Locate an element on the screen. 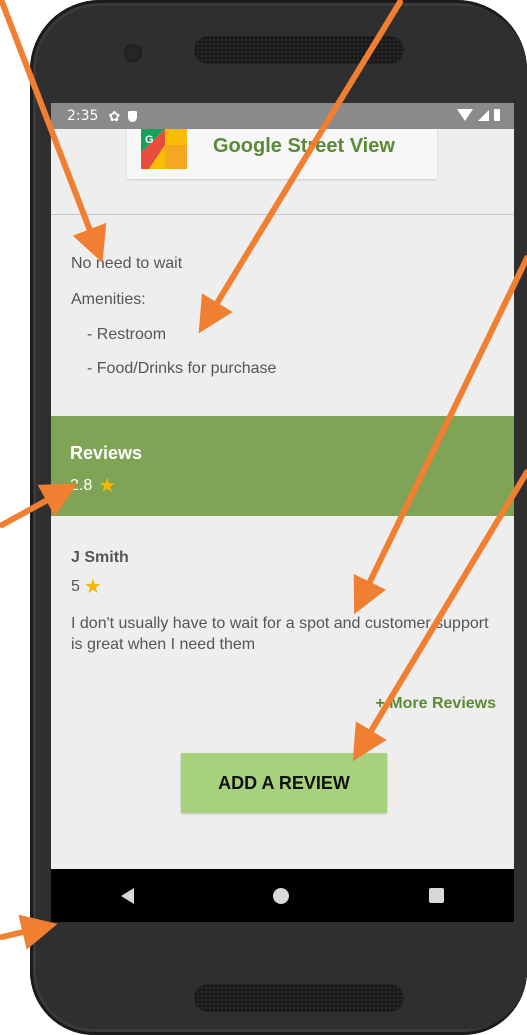  navigation-bar is located at coordinates (282, 895).